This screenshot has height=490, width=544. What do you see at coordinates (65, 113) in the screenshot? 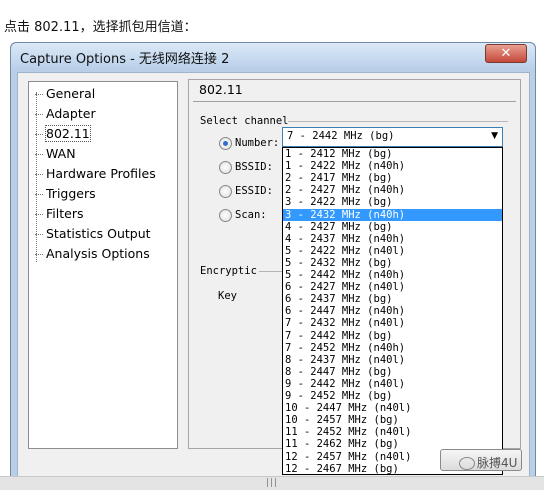
I see `tree-item-adapter: Adapter` at bounding box center [65, 113].